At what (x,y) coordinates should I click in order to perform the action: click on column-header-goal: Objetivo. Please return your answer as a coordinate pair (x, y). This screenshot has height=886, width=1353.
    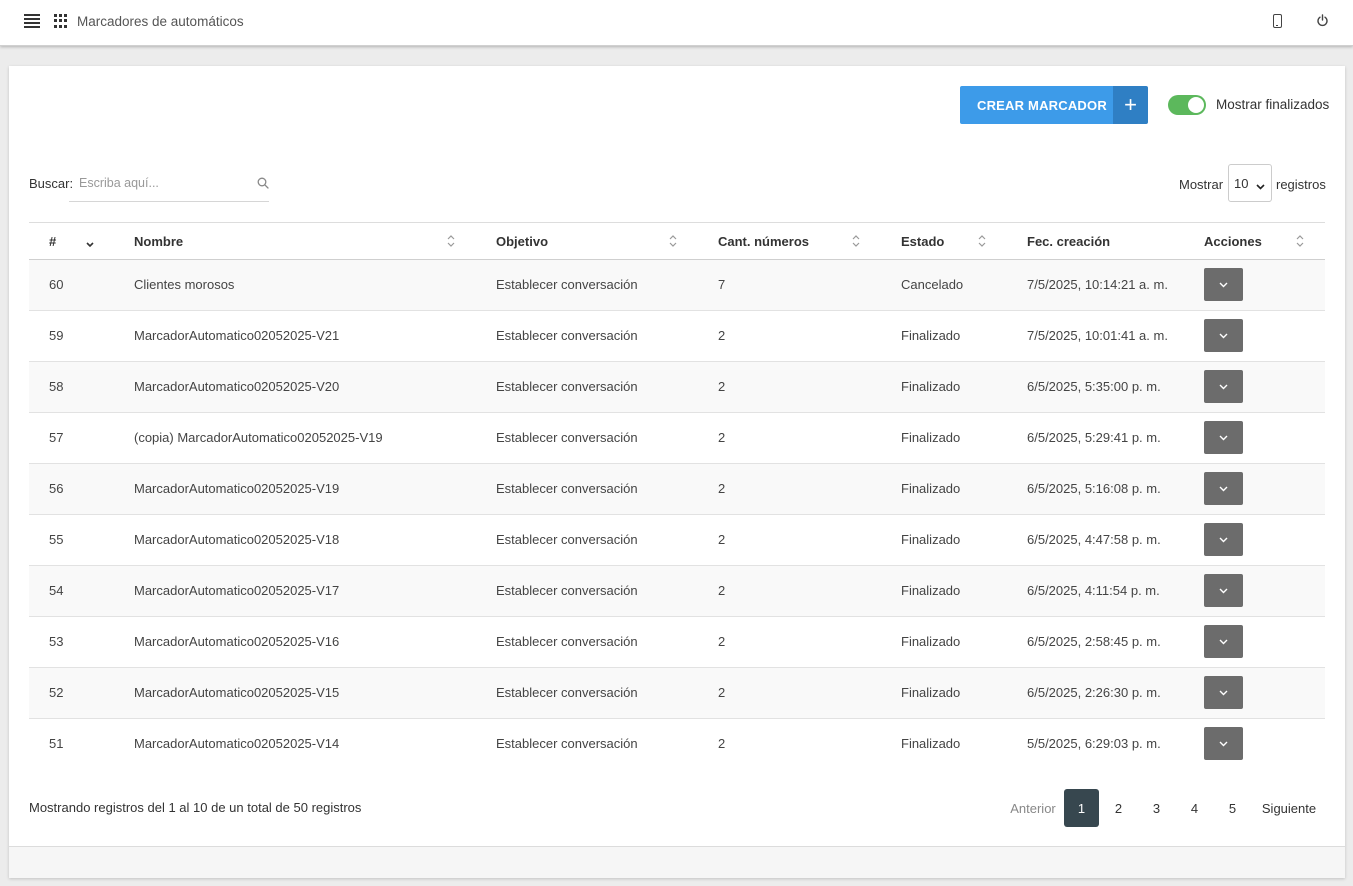
    Looking at the image, I should click on (522, 241).